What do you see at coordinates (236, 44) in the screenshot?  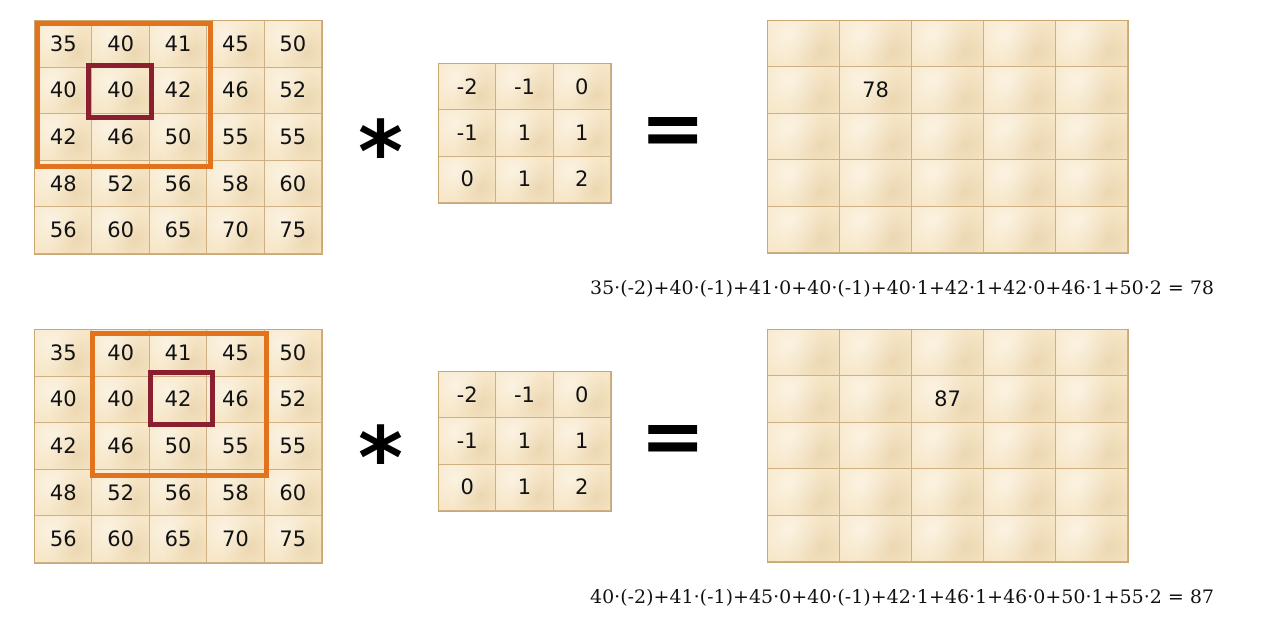 I see `input-cell: 45` at bounding box center [236, 44].